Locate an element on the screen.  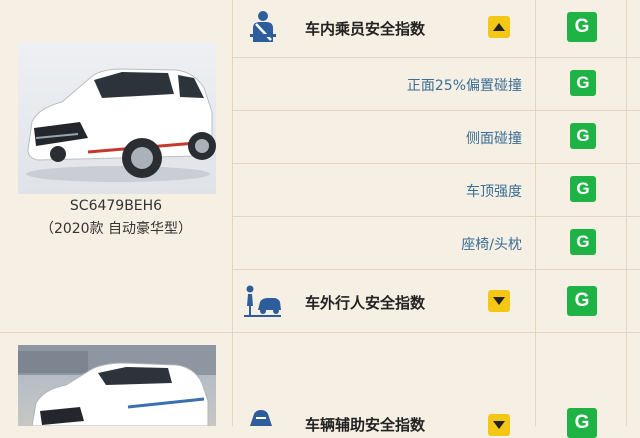
test-side-impact-rating: G is located at coordinates (583, 136).